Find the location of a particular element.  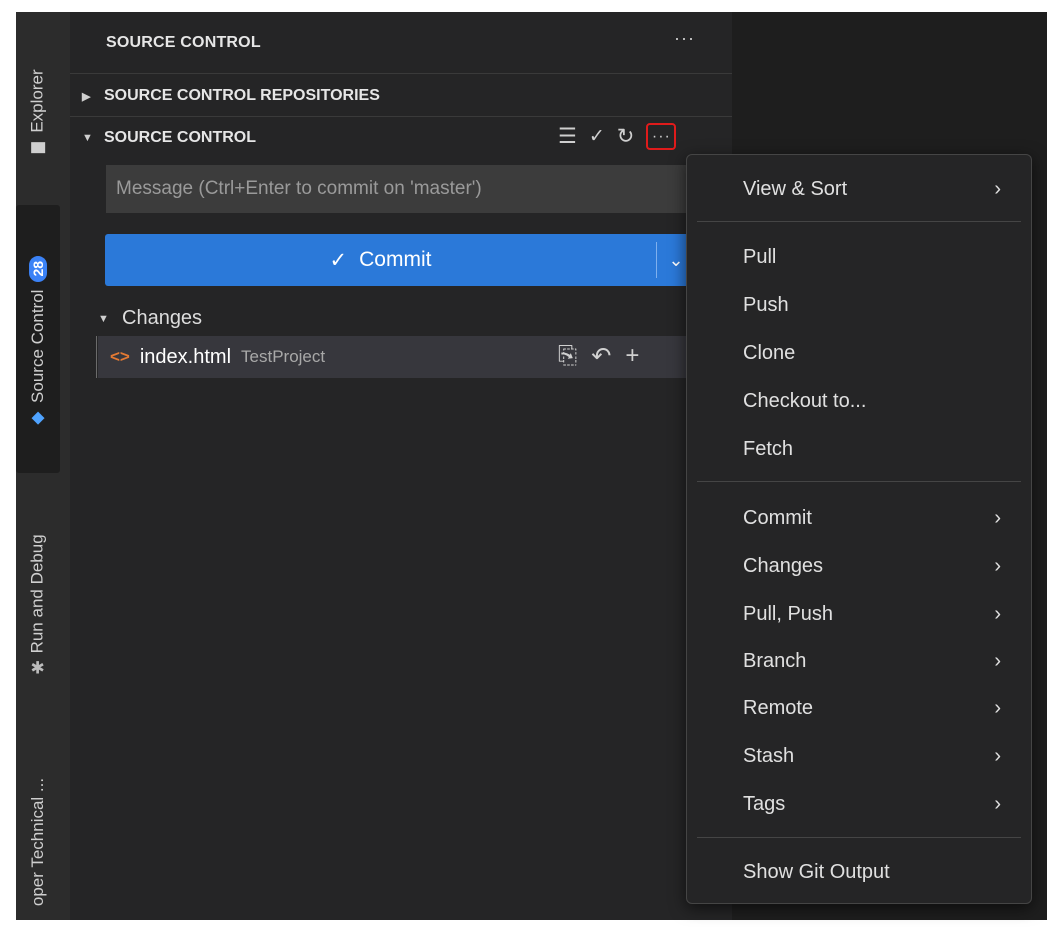

section-toolbar: ☰ ✓ ↻ ··· is located at coordinates (617, 136).